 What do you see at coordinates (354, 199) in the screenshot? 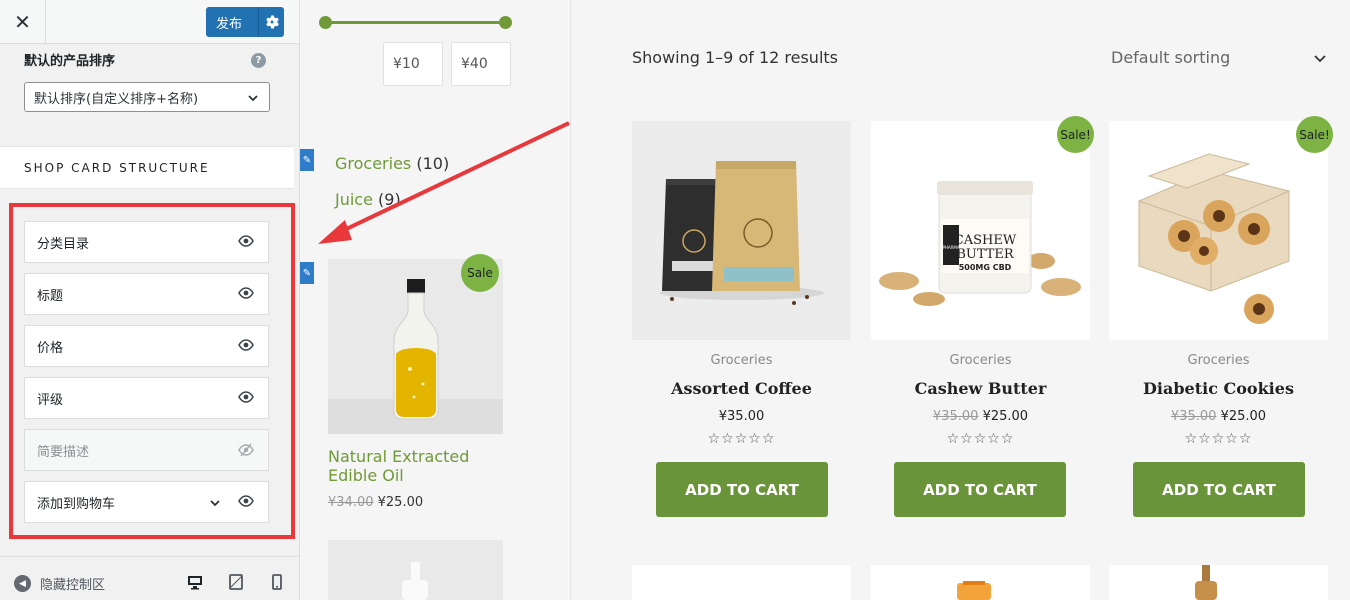
I see `category-name: Juice` at bounding box center [354, 199].